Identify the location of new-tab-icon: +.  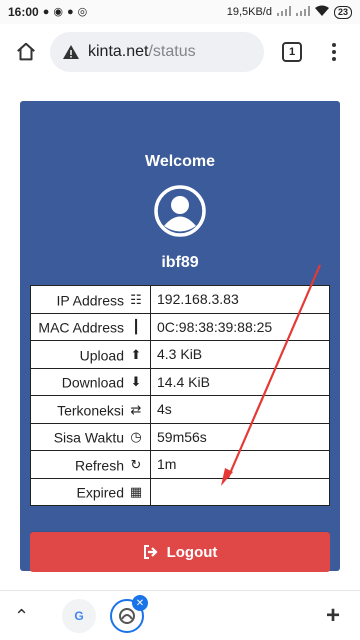
(333, 616).